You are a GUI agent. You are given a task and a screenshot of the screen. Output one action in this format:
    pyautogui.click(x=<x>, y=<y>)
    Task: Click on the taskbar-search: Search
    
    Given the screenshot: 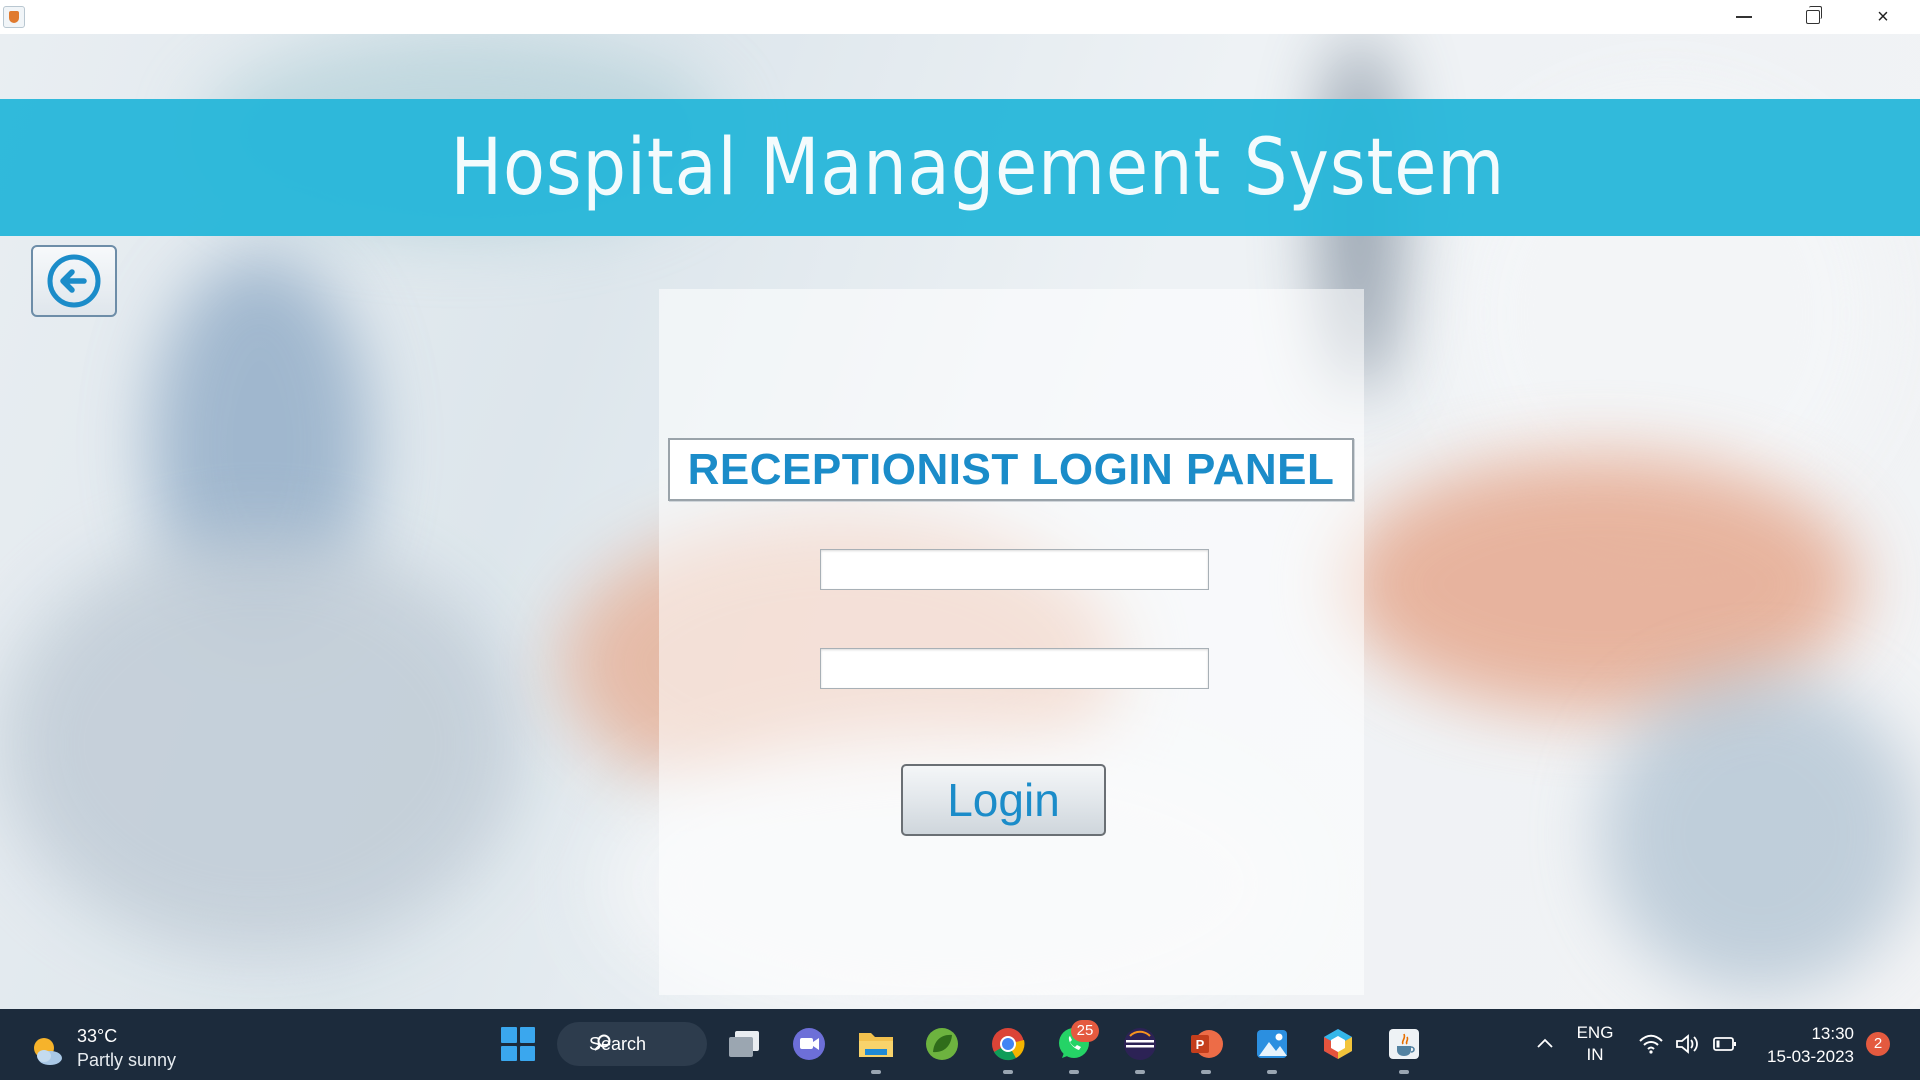 What is the action you would take?
    pyautogui.click(x=632, y=1044)
    